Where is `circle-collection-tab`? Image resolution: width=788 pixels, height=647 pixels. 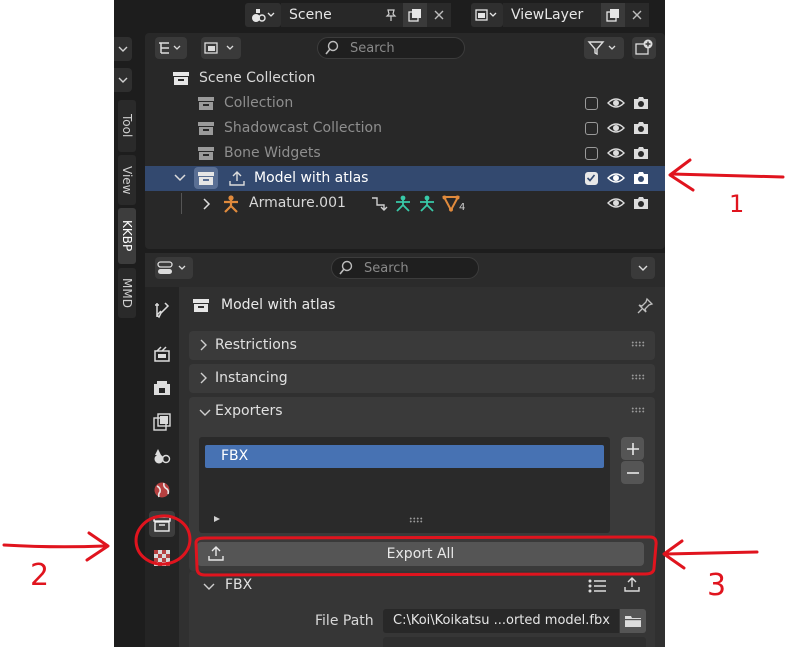 circle-collection-tab is located at coordinates (163, 540).